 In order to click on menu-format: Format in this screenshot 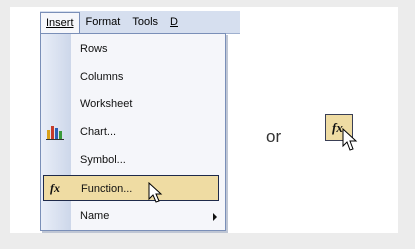, I will do `click(103, 22)`.